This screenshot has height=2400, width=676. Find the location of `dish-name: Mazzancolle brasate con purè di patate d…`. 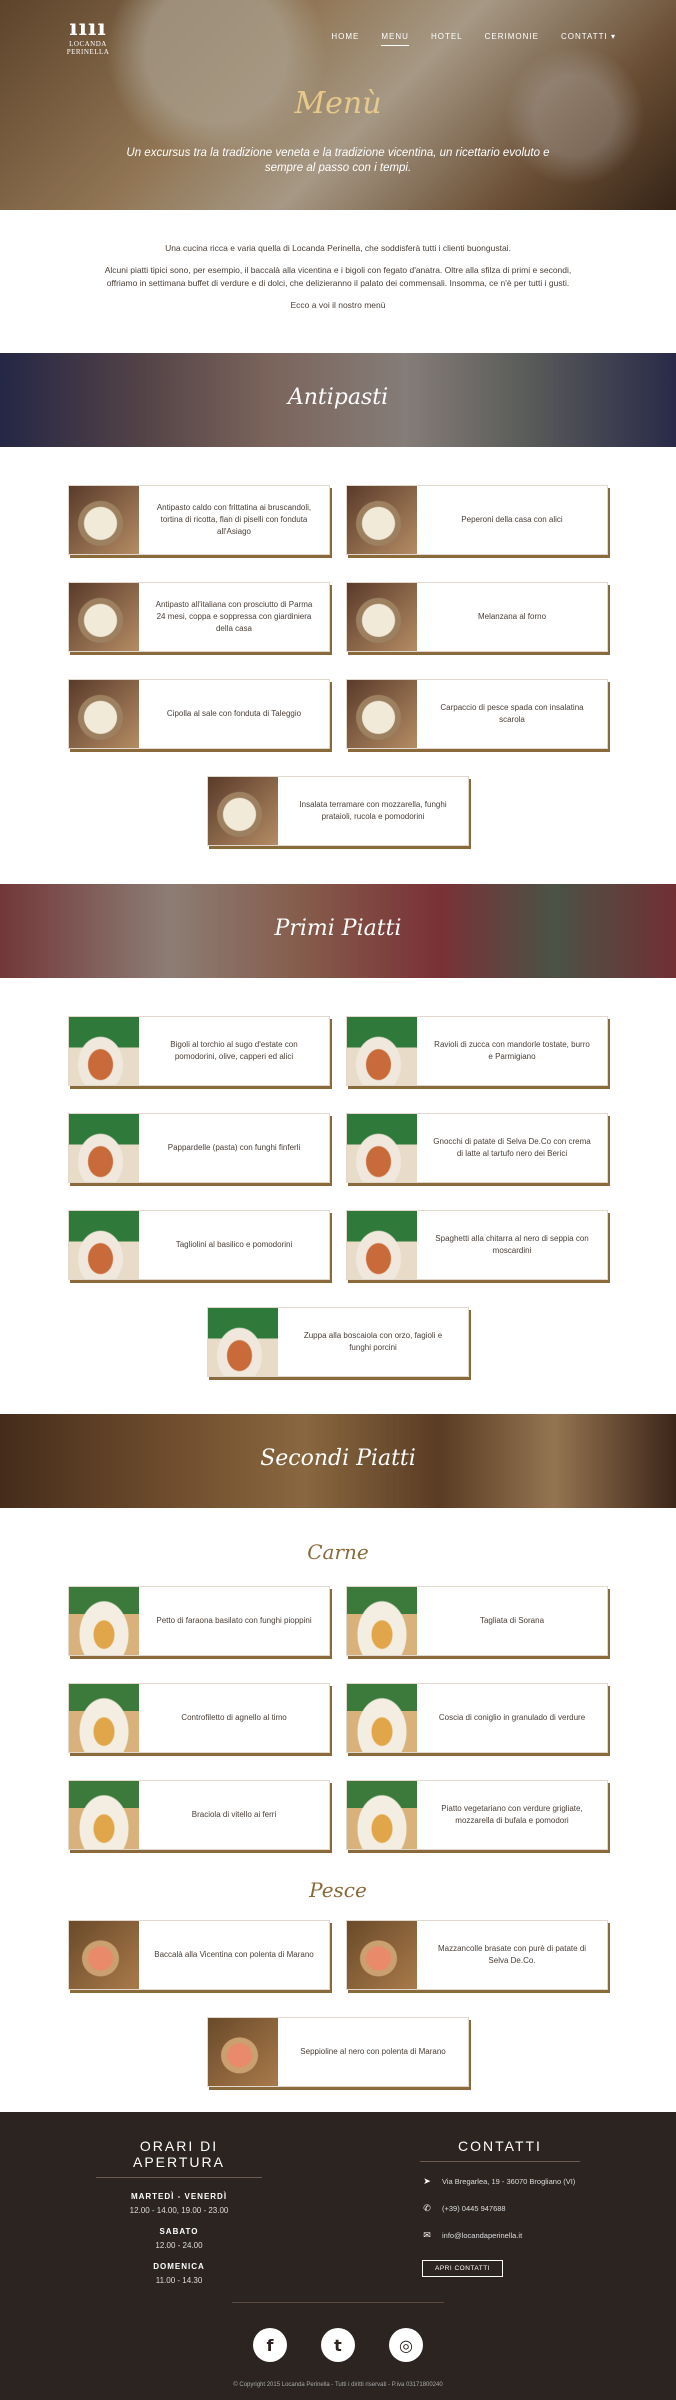

dish-name: Mazzancolle brasate con purè di patate d… is located at coordinates (512, 1954).